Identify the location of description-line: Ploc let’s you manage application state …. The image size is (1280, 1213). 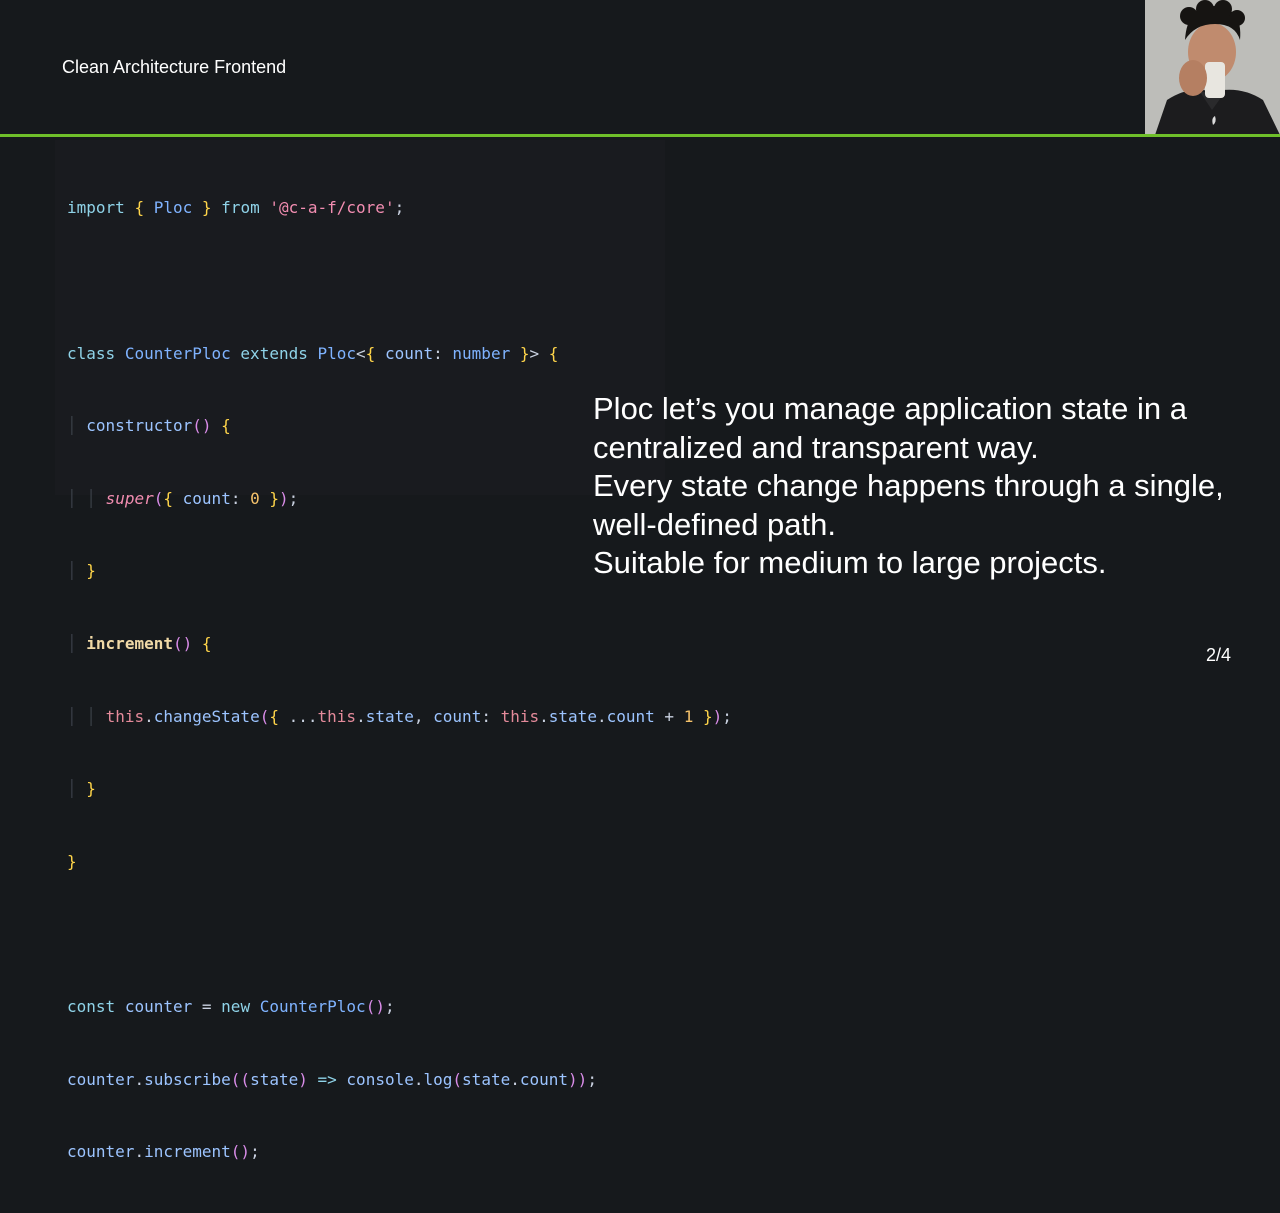
(890, 408).